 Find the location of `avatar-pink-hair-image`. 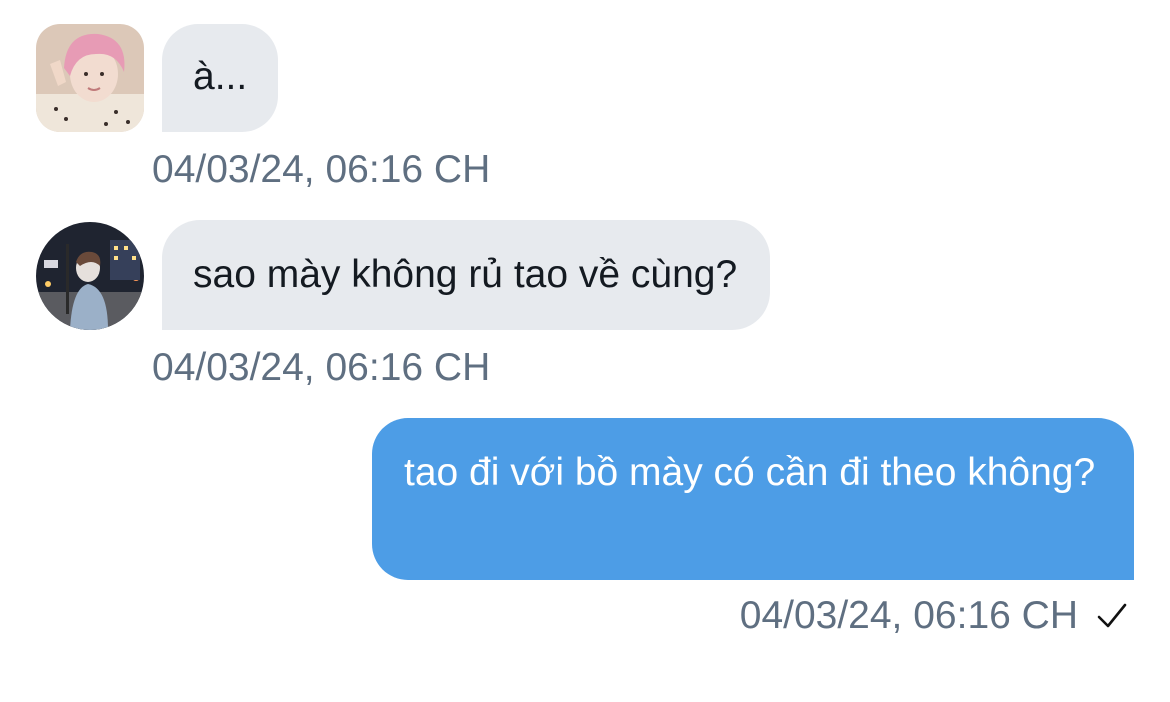

avatar-pink-hair-image is located at coordinates (90, 78).